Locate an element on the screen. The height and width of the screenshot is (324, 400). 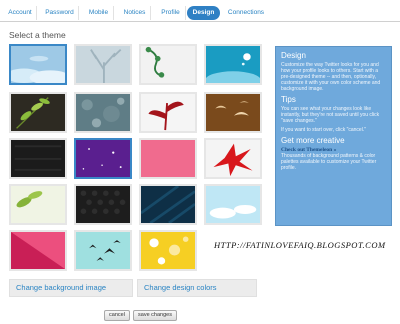
tab-design: Design is located at coordinates (203, 13).